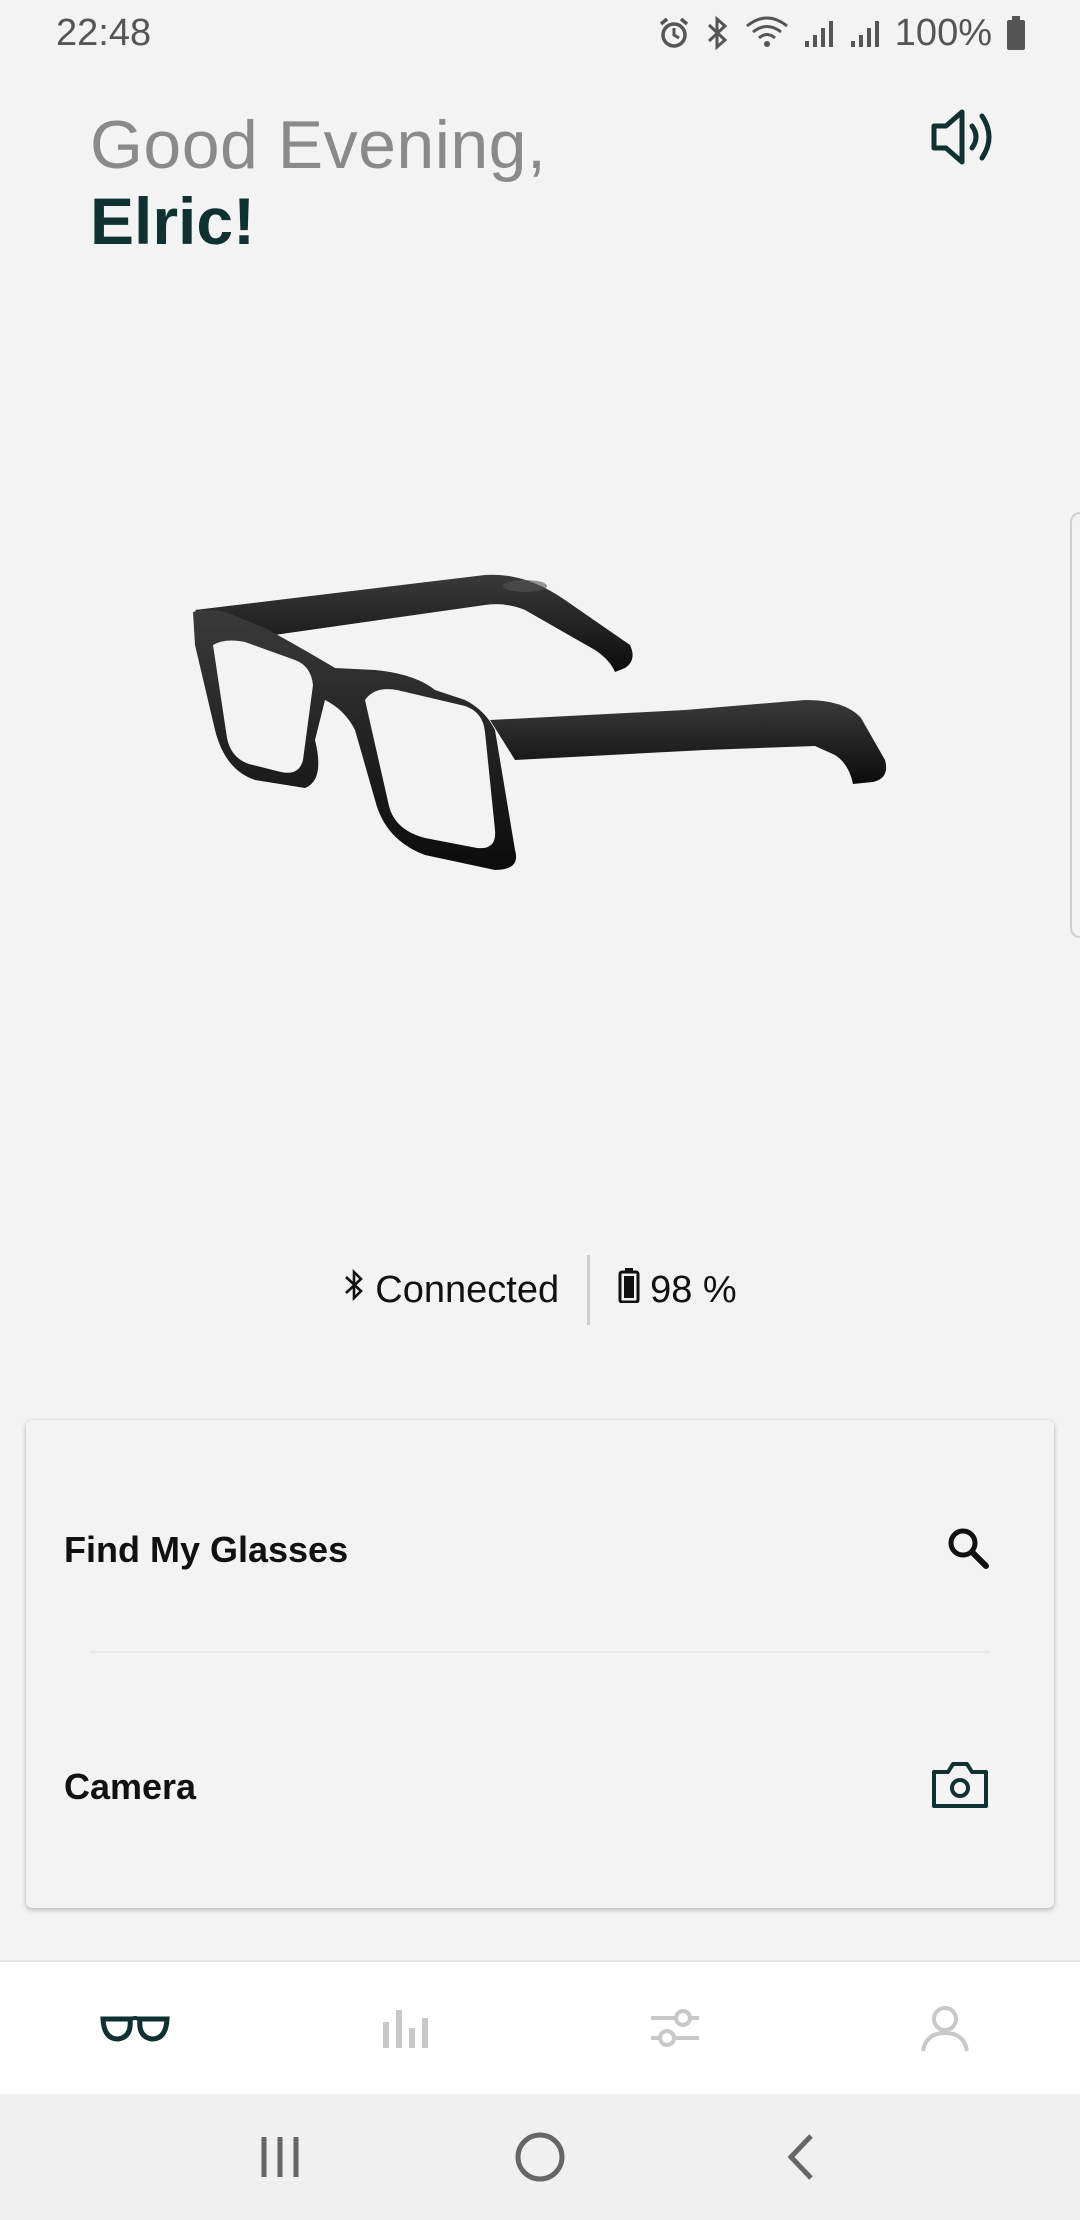 Image resolution: width=1080 pixels, height=2220 pixels. Describe the element at coordinates (540, 33) in the screenshot. I see `status-bar: 22:48 100%` at that location.